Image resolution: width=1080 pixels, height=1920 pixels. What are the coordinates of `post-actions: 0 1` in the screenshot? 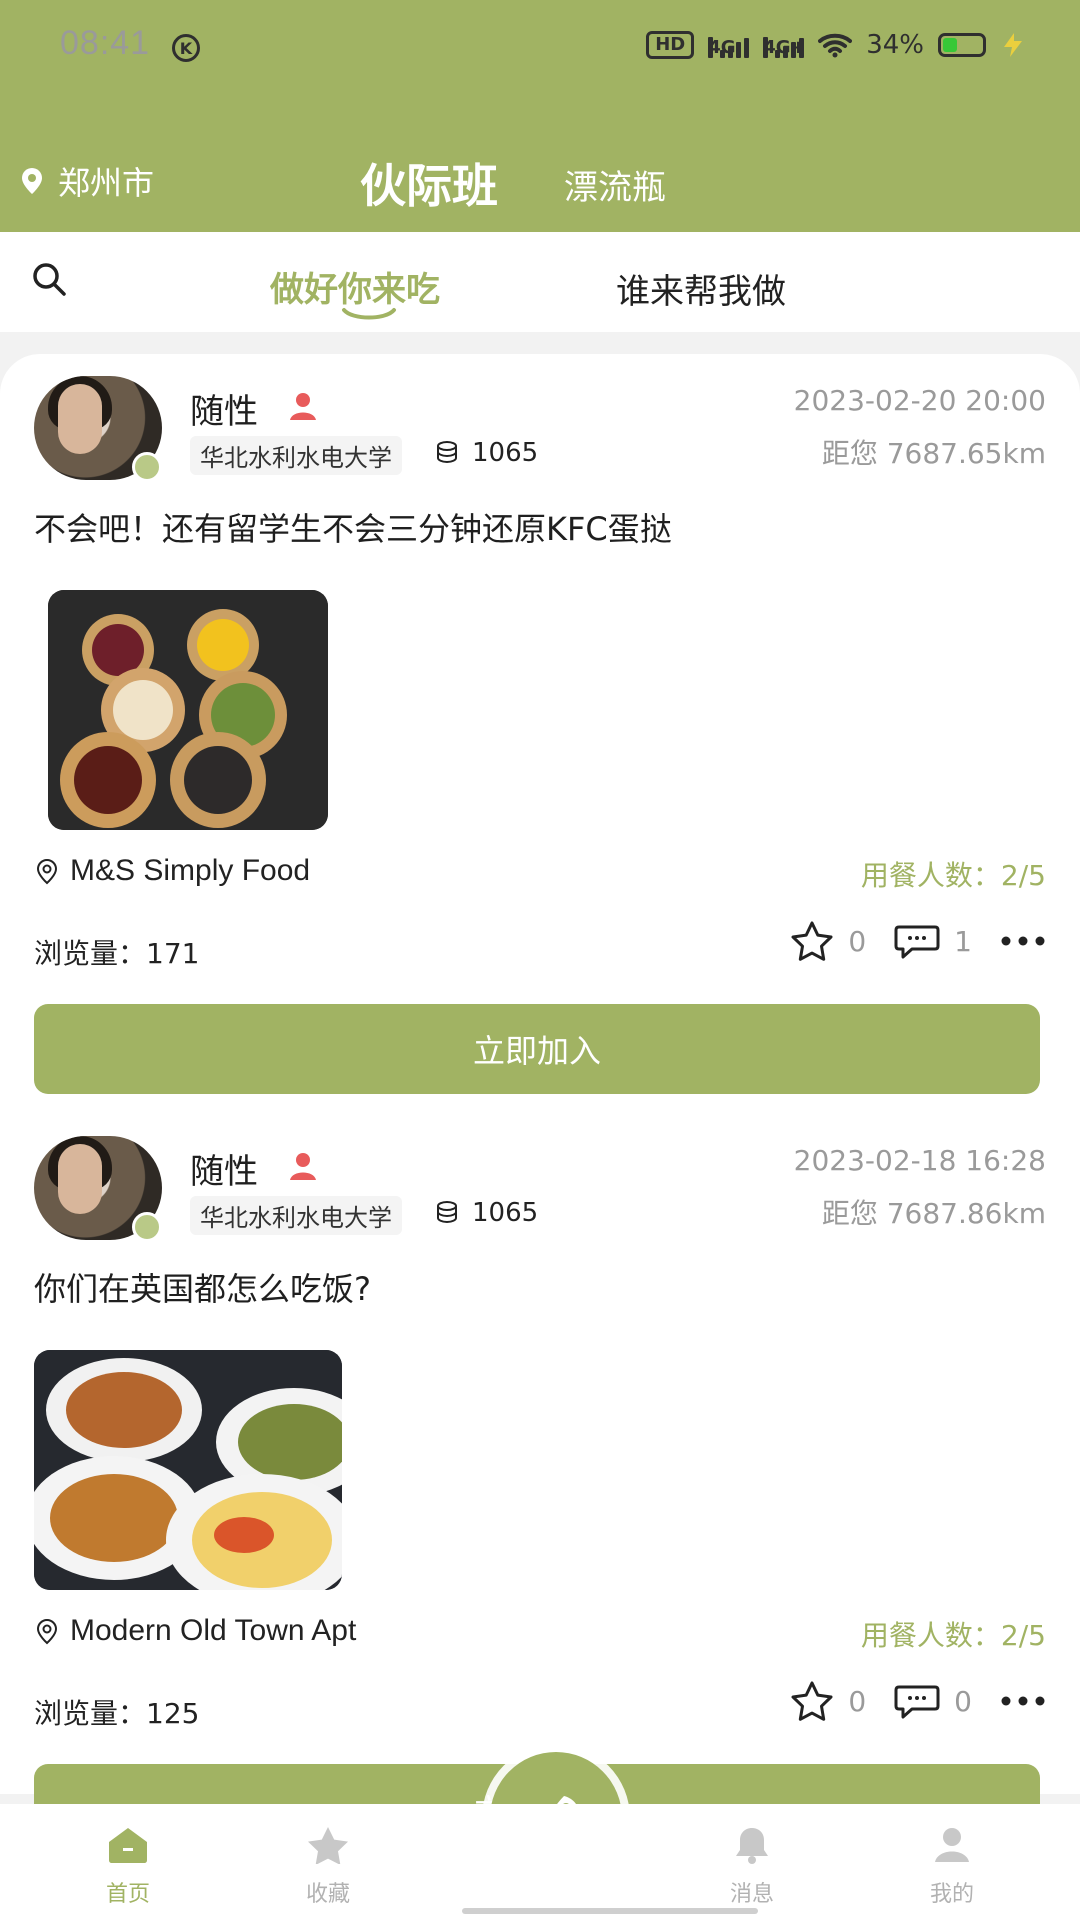 It's located at (918, 941).